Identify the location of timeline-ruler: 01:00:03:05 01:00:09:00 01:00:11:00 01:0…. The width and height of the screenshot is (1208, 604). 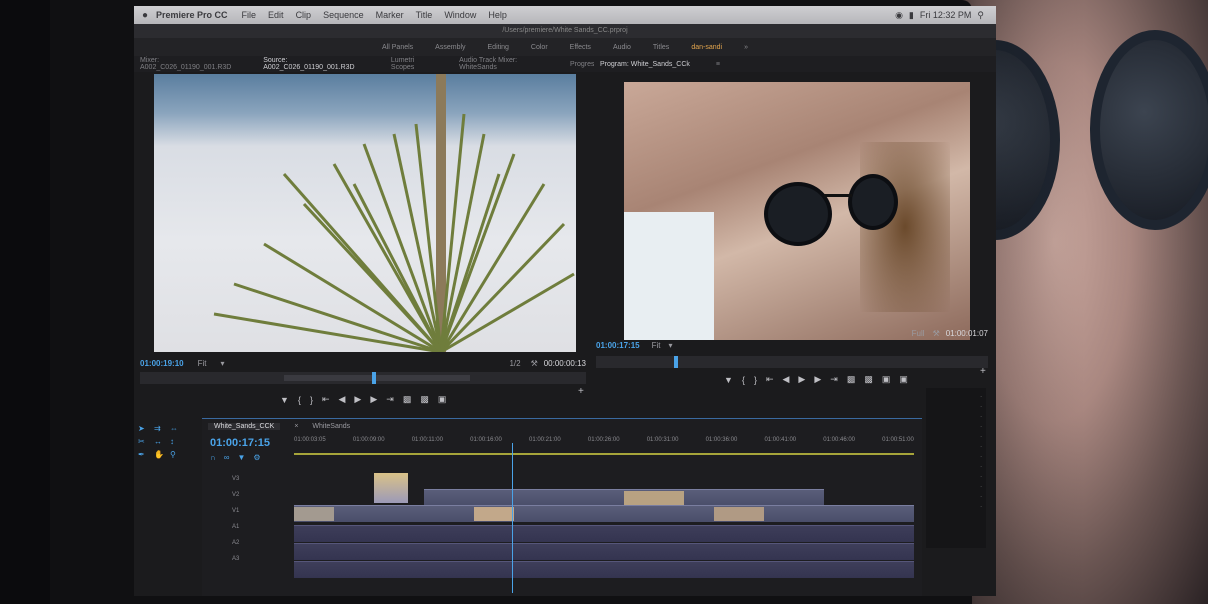
(604, 445).